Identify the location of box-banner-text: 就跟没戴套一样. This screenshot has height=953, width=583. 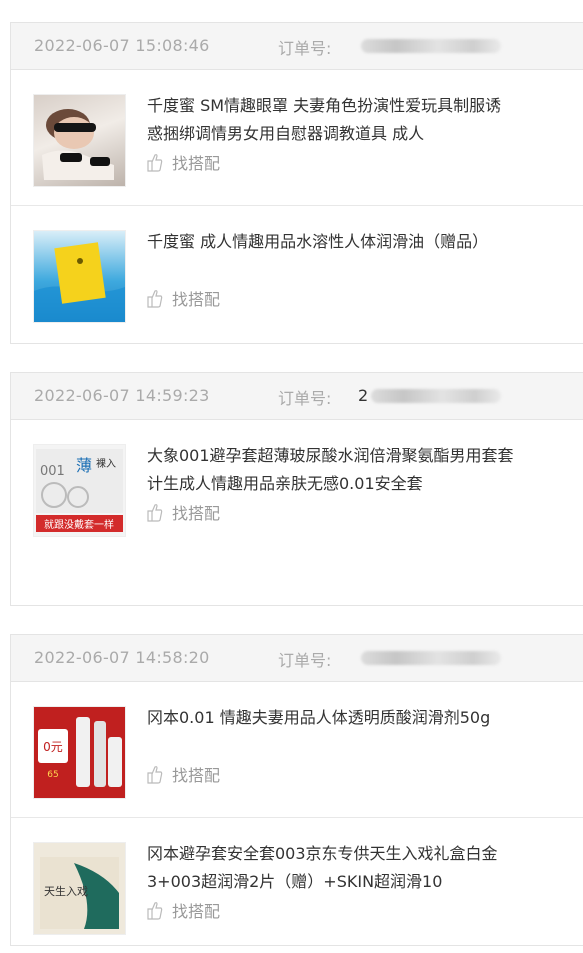
(79, 524).